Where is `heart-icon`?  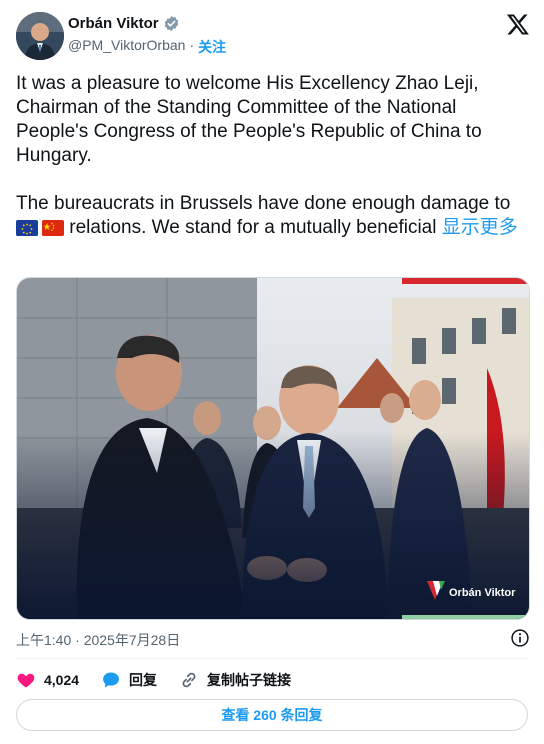 heart-icon is located at coordinates (26, 680).